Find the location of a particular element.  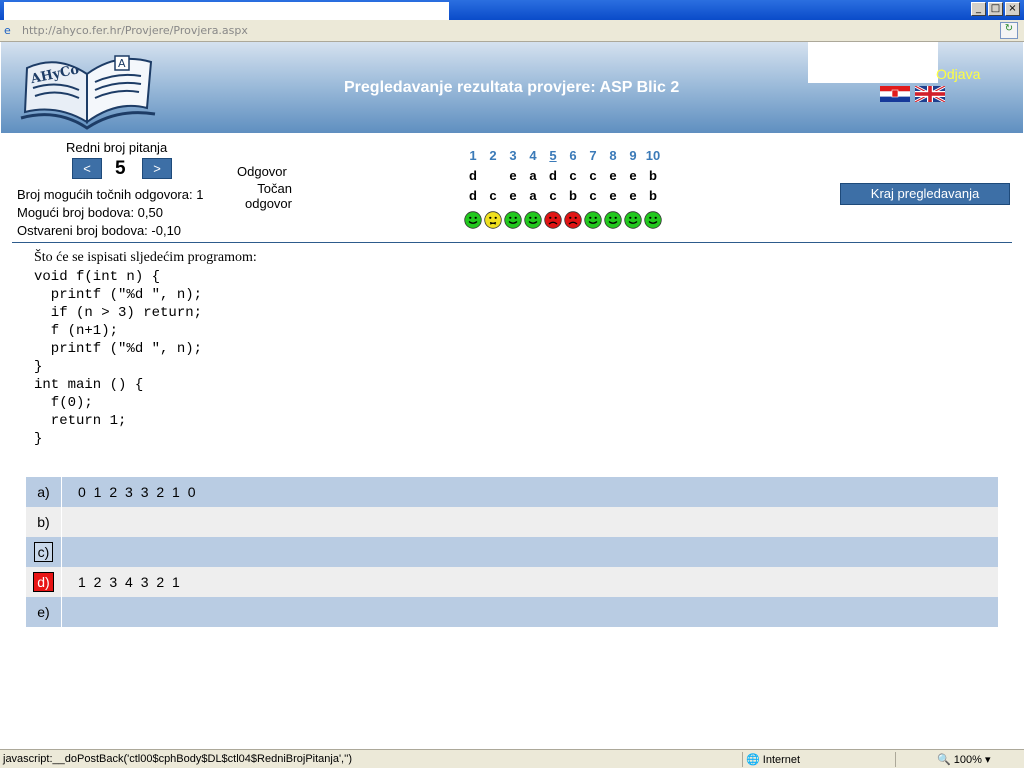

window-controls: _ □ × is located at coordinates (995, 9).